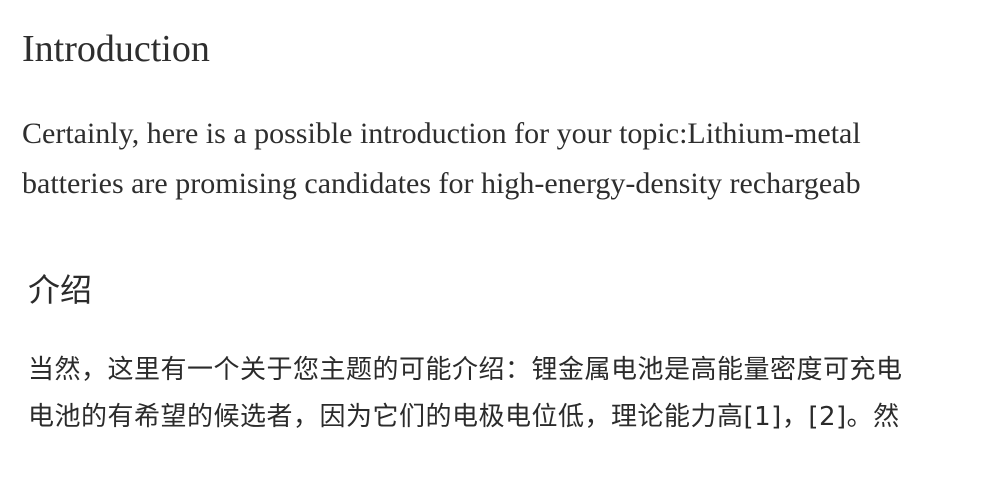  What do you see at coordinates (465, 370) in the screenshot?
I see `chinese-paragraph-line: 当然，这里有一个关于您主题的可能介绍：锂金属电池是高能量密度可充电` at bounding box center [465, 370].